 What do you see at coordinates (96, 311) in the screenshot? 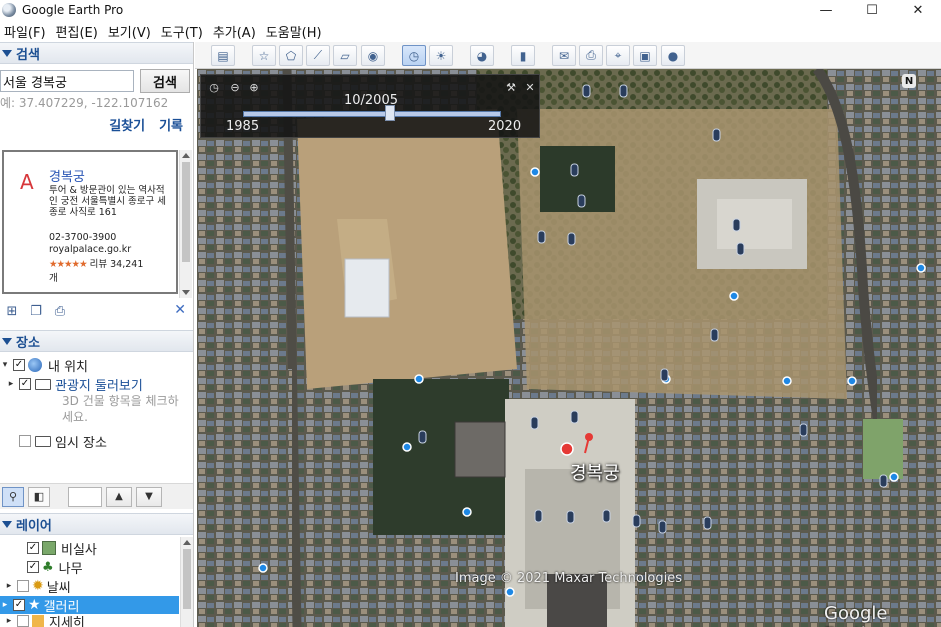
I see `search-panel-toolbar: ⊞ ❐ ⎙ ✕` at bounding box center [96, 311].